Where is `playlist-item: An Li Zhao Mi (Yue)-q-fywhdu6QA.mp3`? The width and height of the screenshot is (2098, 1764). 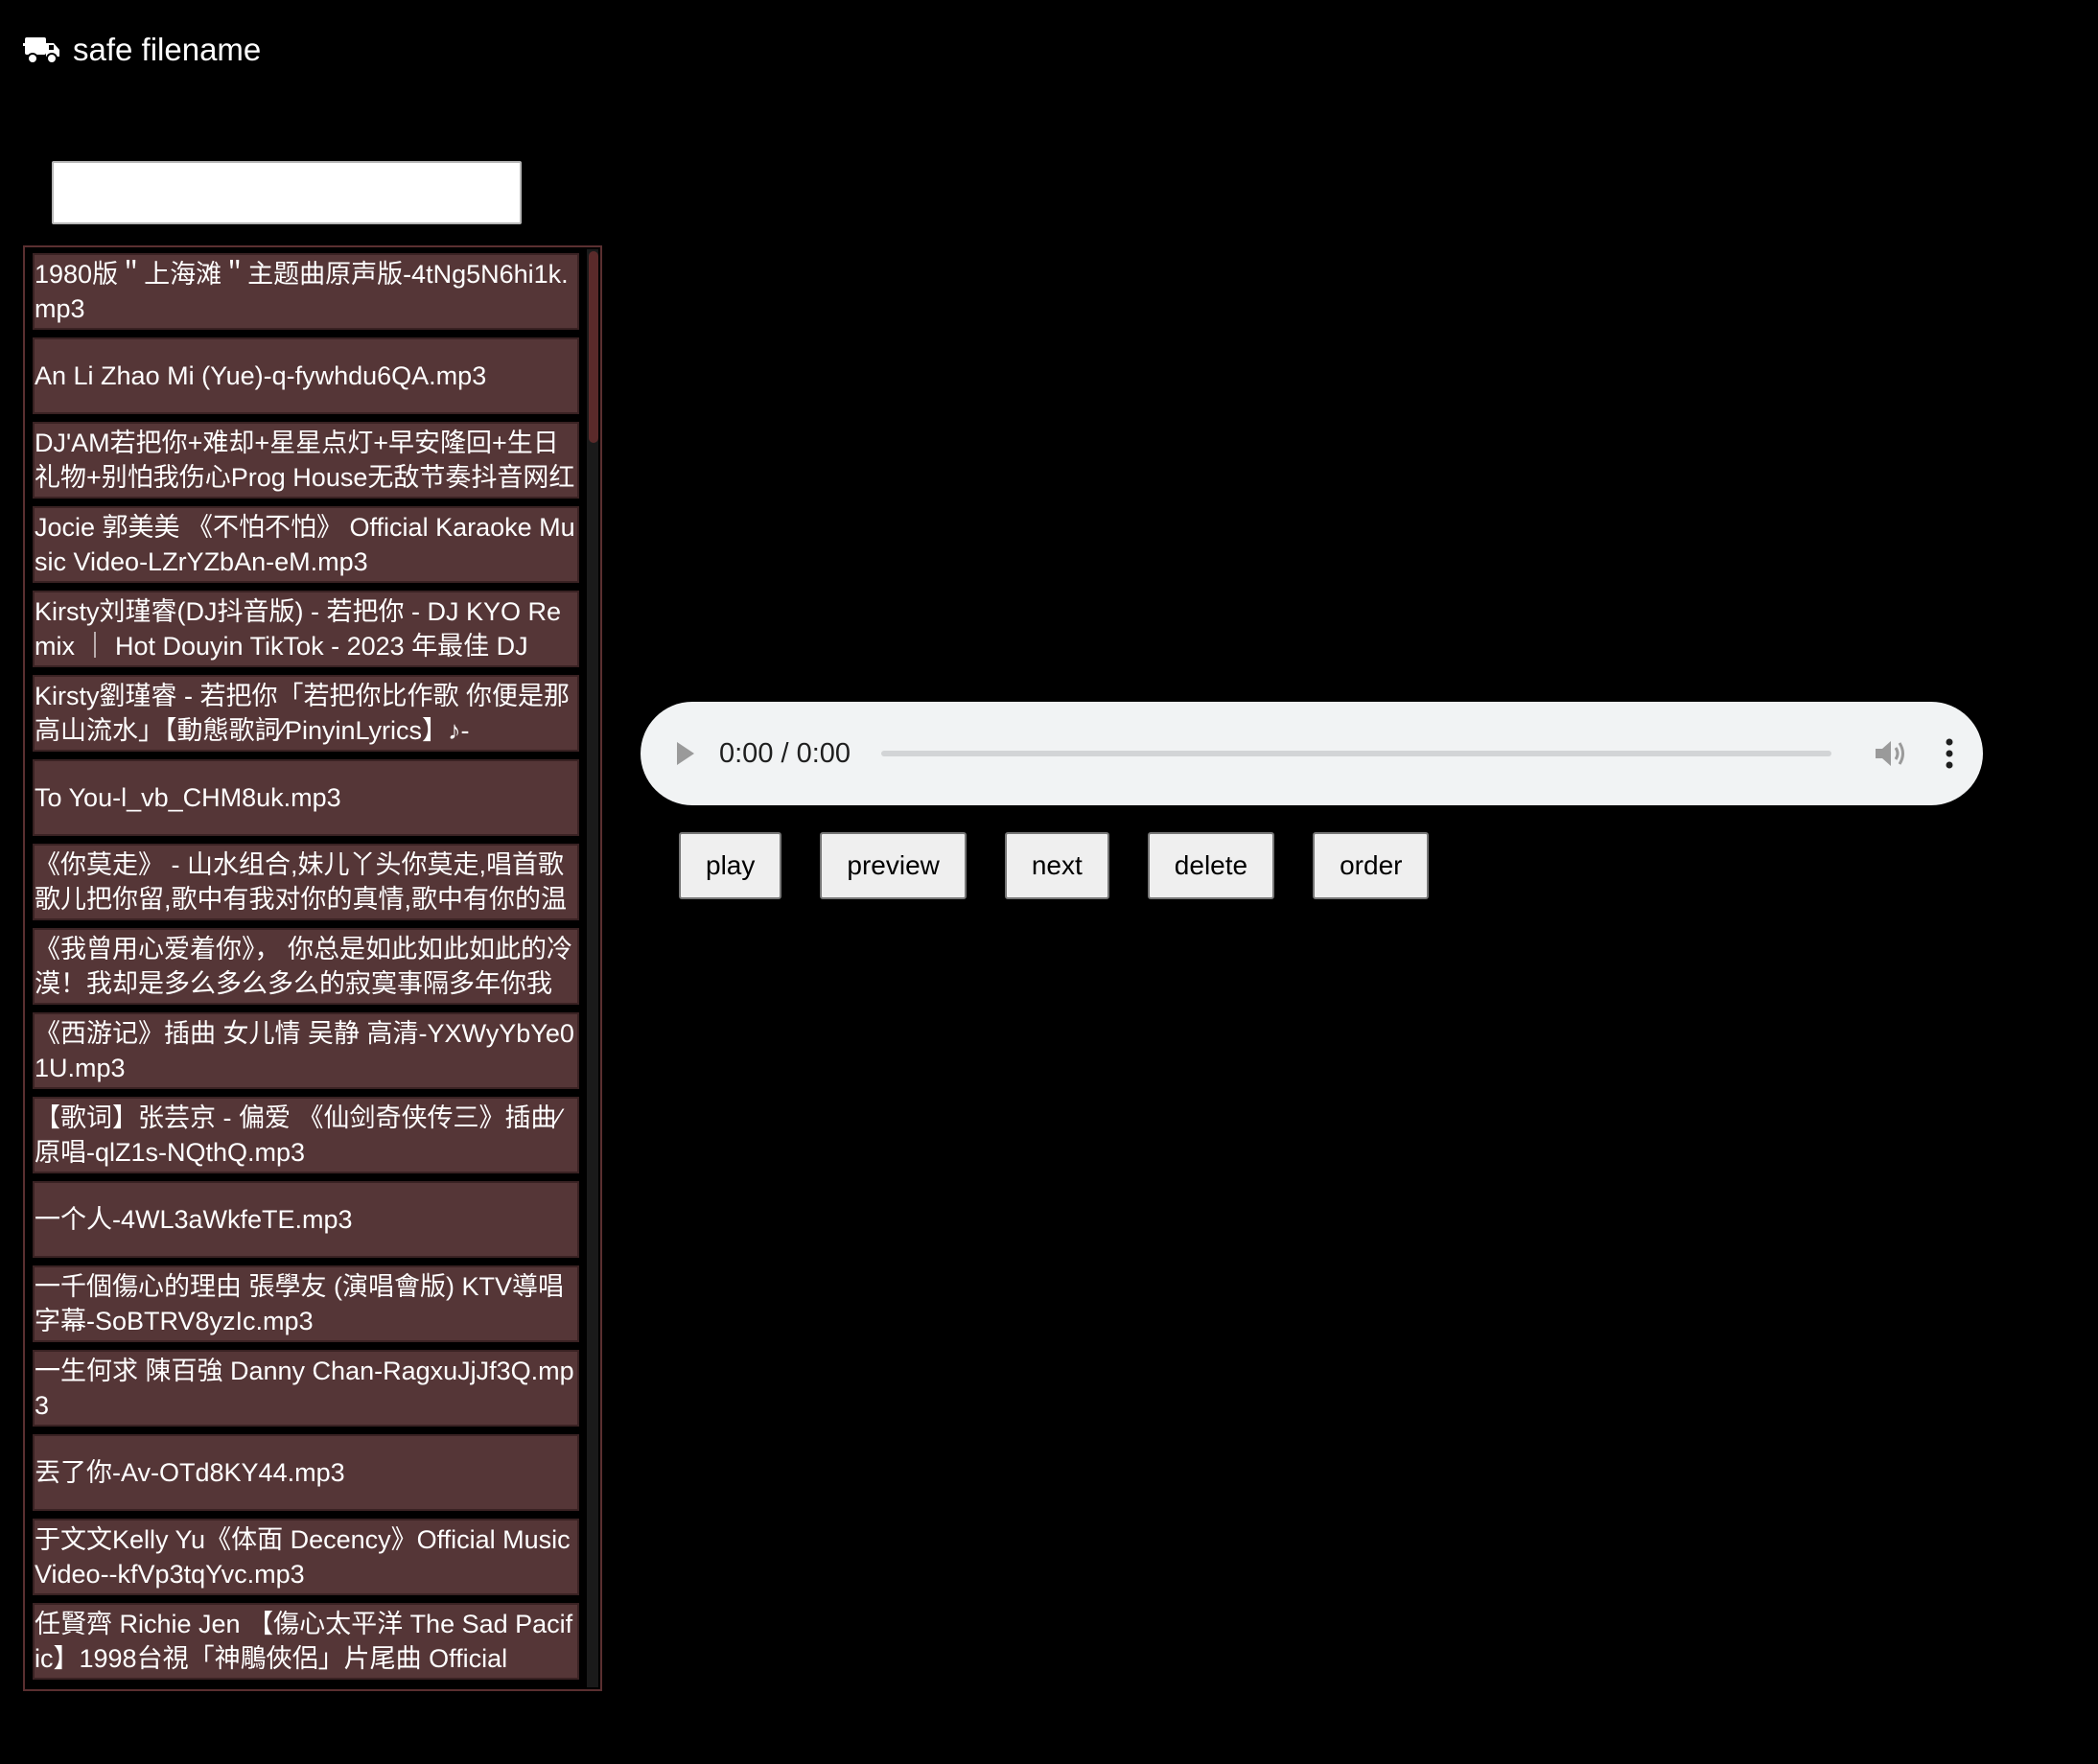 playlist-item: An Li Zhao Mi (Yue)-q-fywhdu6QA.mp3 is located at coordinates (306, 375).